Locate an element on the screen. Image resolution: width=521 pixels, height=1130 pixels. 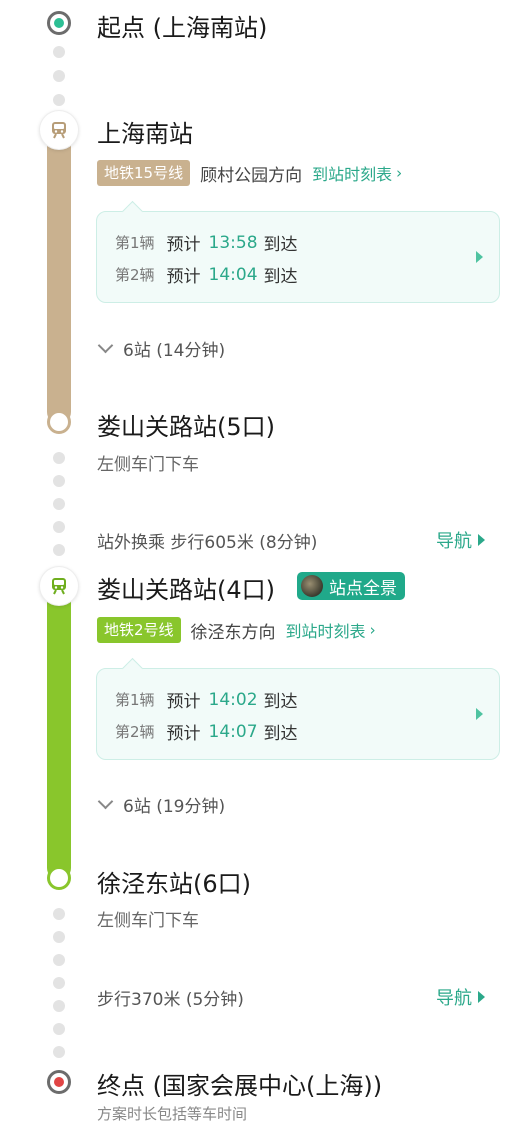
stops-count: 6站 (14分钟) is located at coordinates (174, 351).